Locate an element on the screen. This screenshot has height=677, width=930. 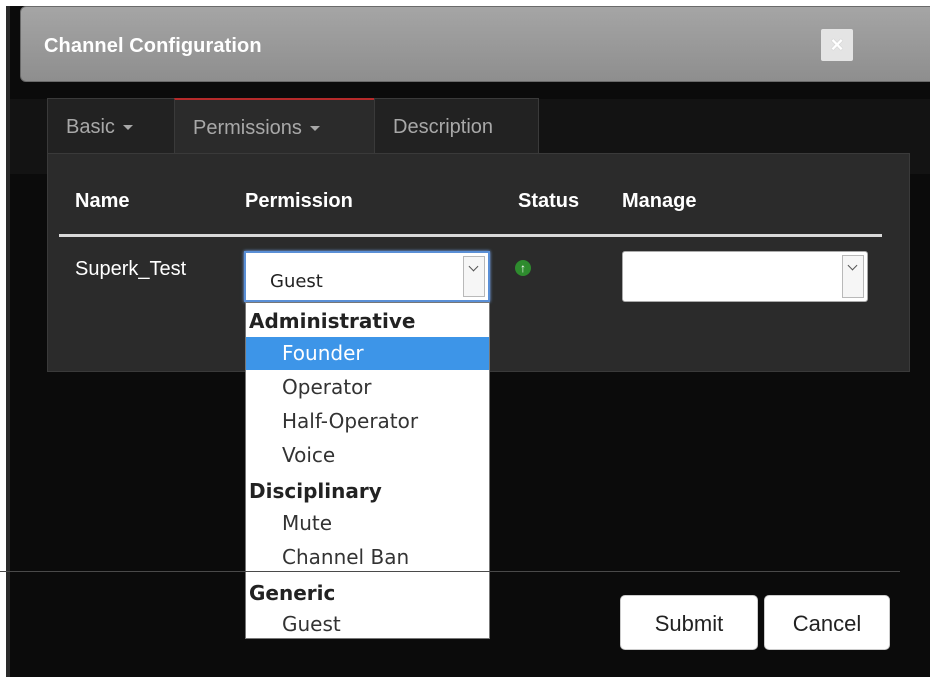
tab-permissions: Permissions is located at coordinates (274, 126).